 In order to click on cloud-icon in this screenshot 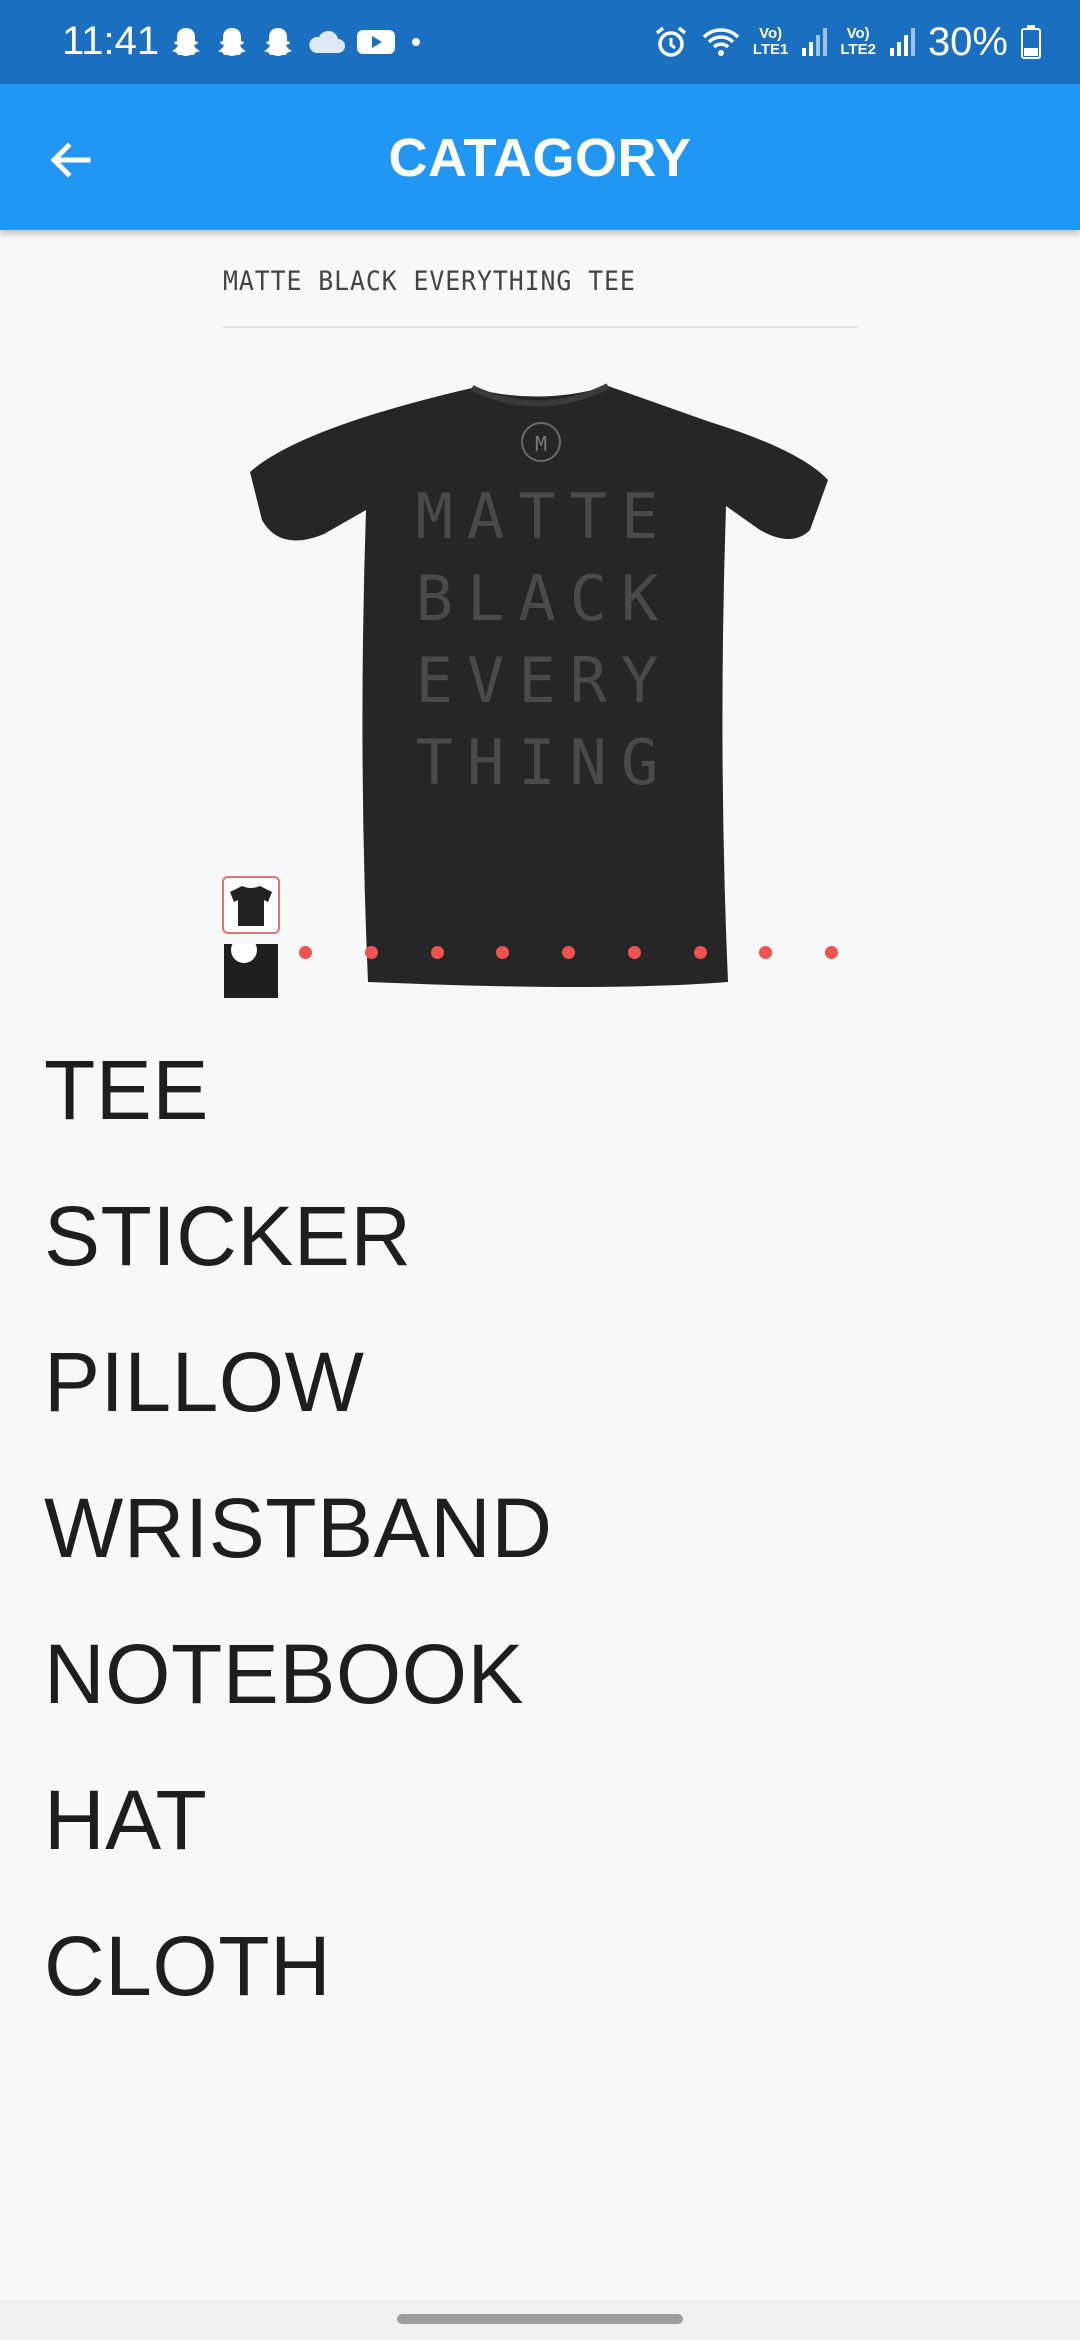, I will do `click(327, 41)`.